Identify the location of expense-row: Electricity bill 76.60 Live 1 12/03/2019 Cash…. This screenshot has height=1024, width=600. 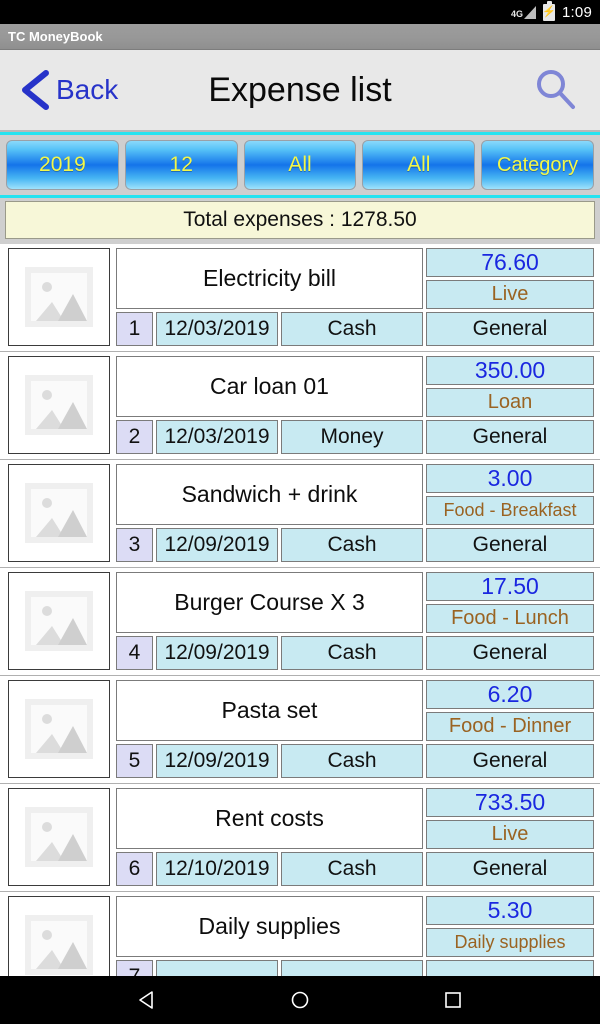
(300, 298).